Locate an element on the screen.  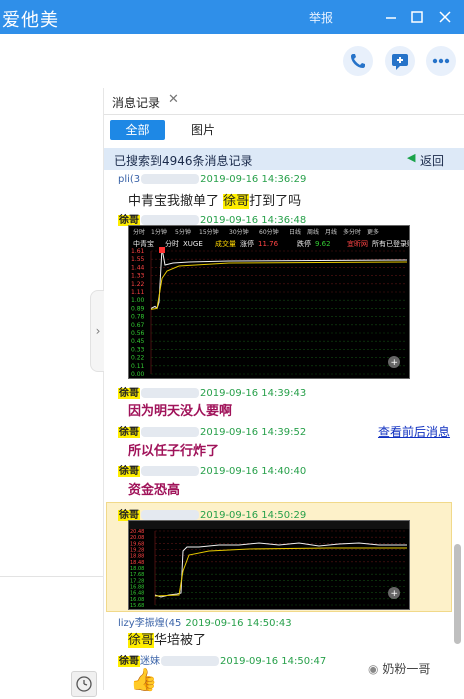
chart1-header-label: 涨停 is located at coordinates (247, 243).